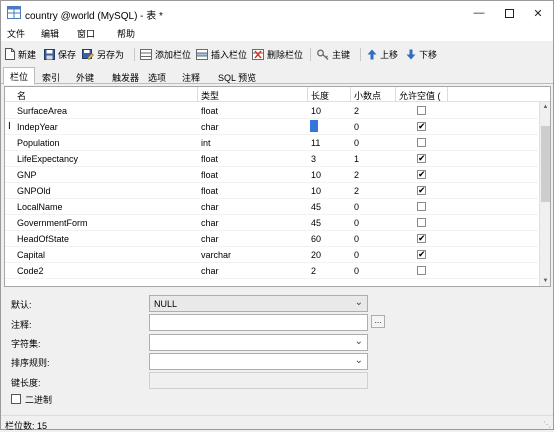 Image resolution: width=554 pixels, height=432 pixels. Describe the element at coordinates (547, 424) in the screenshot. I see `resize-grip-icon: ⋱` at that location.